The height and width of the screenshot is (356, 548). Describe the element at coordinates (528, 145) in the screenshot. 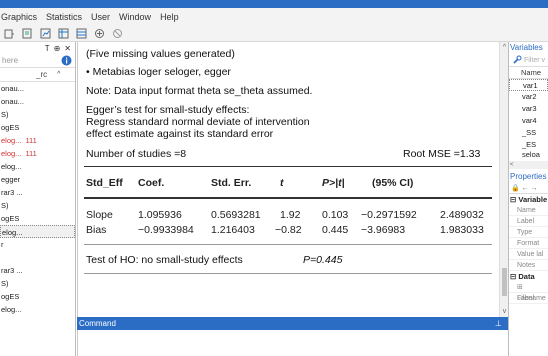

I see `variable-item: _ES` at that location.